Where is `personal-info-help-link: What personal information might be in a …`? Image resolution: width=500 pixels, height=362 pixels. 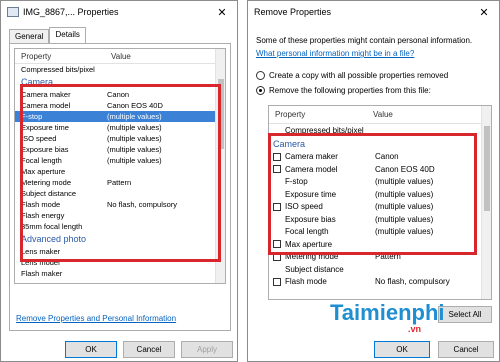
personal-info-help-link: What personal information might be in a … is located at coordinates (335, 53).